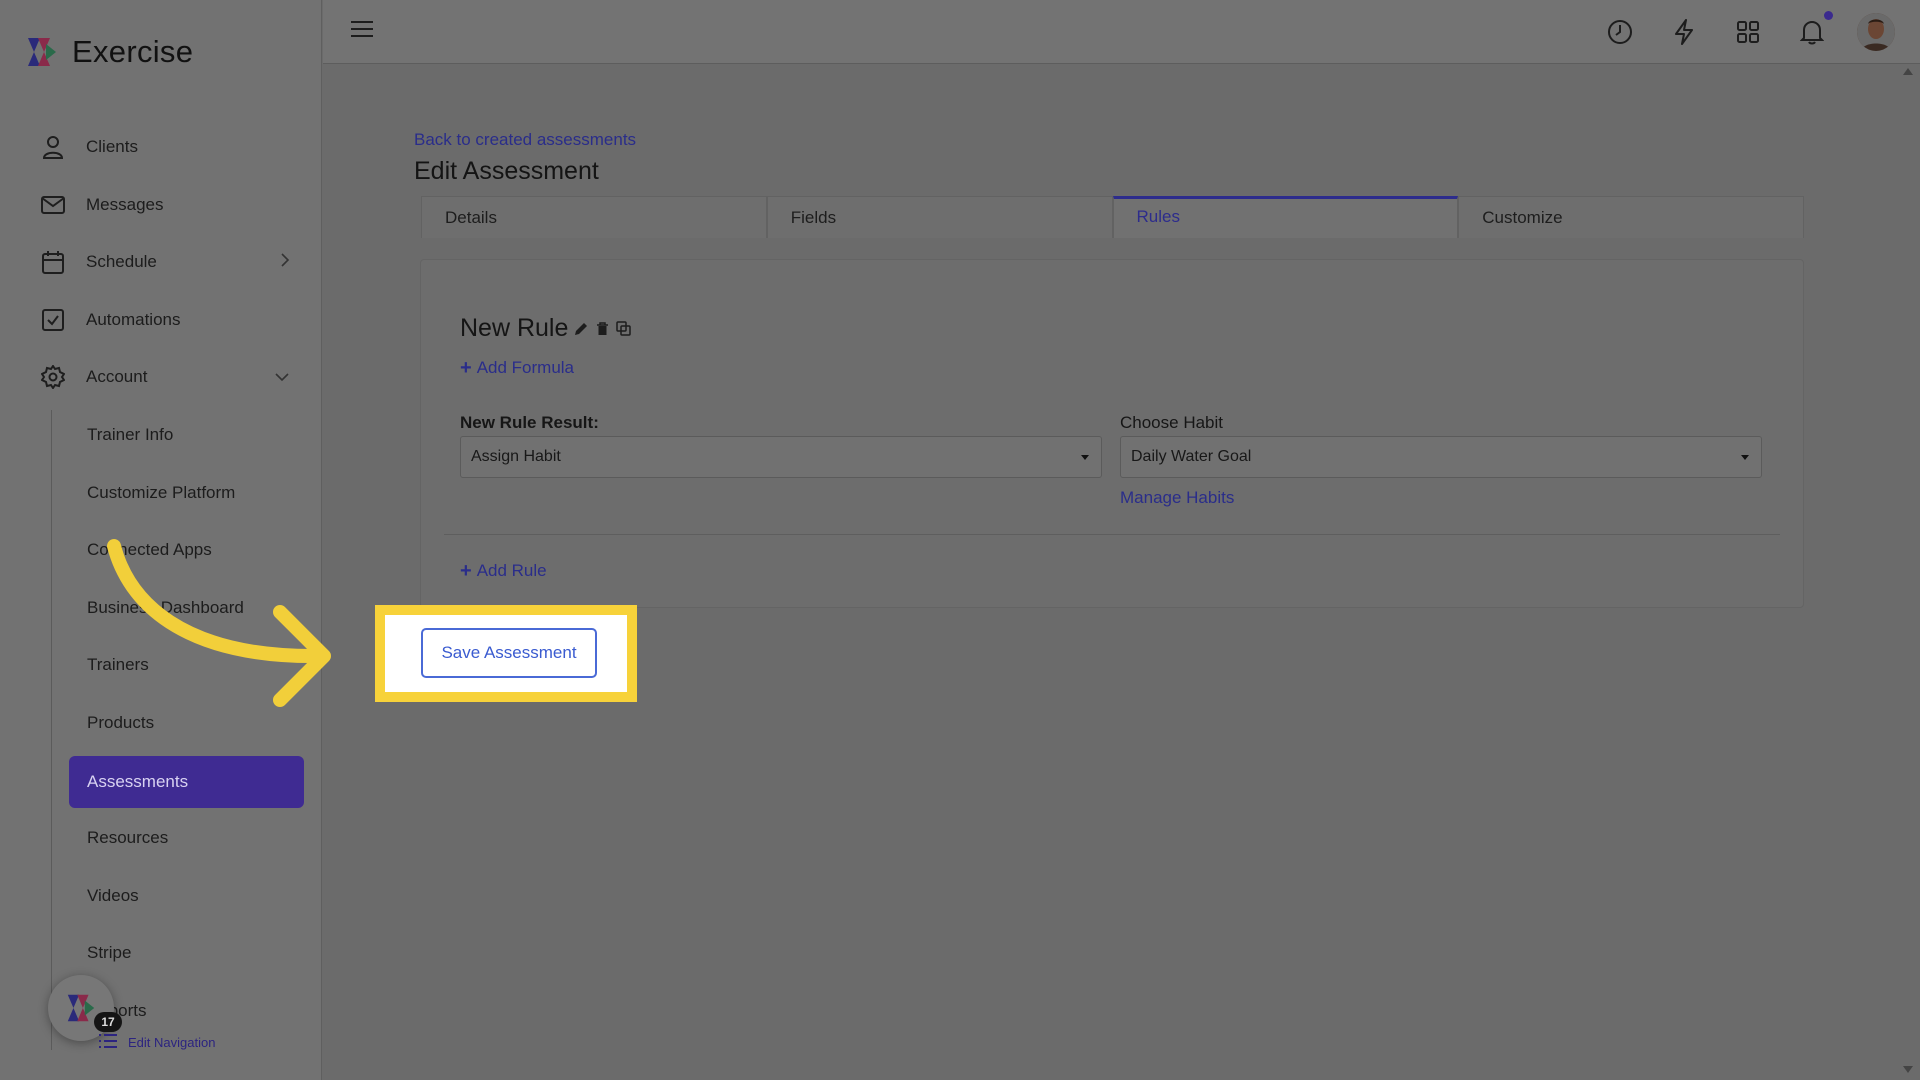 The image size is (1920, 1080). Describe the element at coordinates (117, 376) in the screenshot. I see `sidebar-item-label: Account` at that location.